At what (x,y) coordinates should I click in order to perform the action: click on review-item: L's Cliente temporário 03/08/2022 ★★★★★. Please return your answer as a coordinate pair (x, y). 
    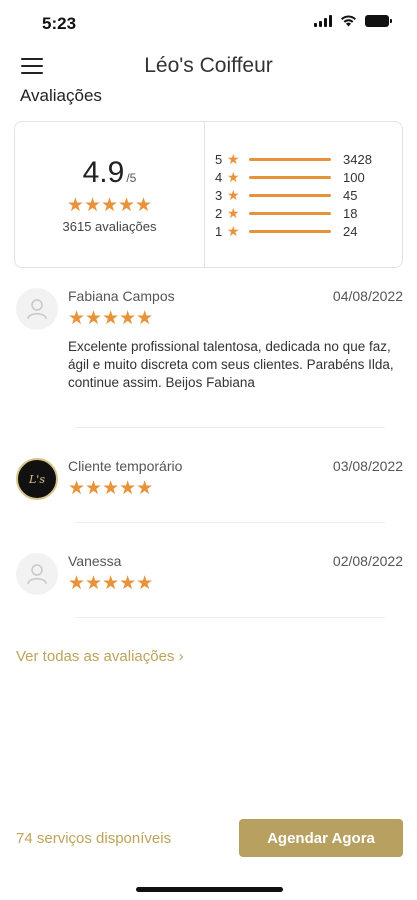
    Looking at the image, I should click on (208, 483).